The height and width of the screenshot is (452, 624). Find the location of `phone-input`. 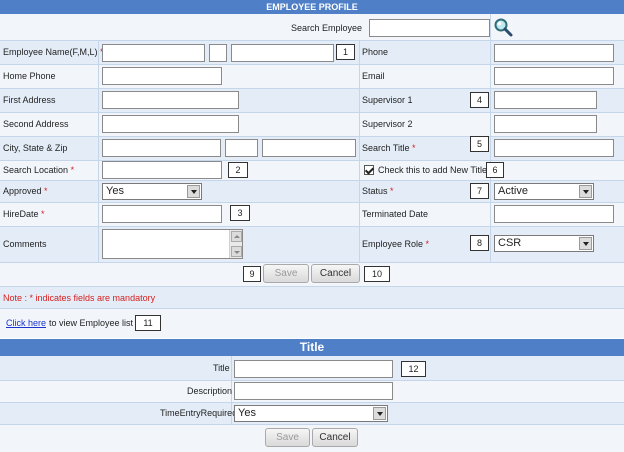

phone-input is located at coordinates (554, 53).